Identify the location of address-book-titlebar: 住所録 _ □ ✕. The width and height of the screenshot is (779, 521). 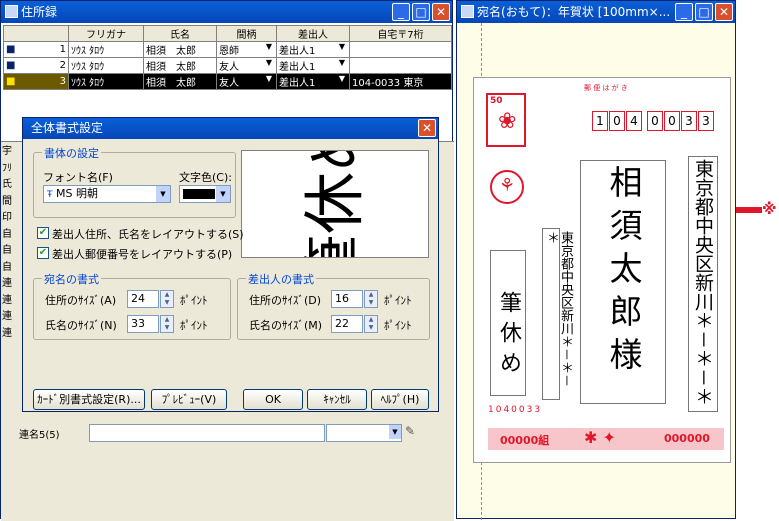
(226, 12).